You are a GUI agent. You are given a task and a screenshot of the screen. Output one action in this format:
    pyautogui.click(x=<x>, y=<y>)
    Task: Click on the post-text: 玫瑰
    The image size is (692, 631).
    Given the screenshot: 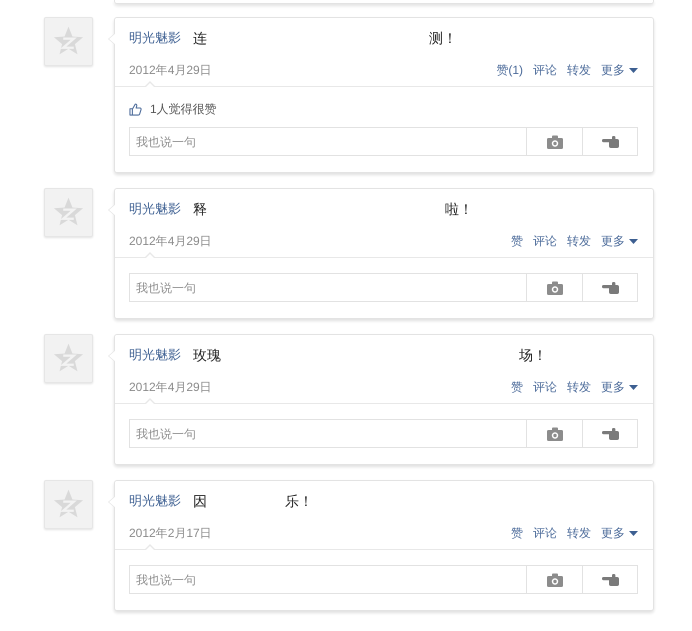 What is the action you would take?
    pyautogui.click(x=207, y=355)
    